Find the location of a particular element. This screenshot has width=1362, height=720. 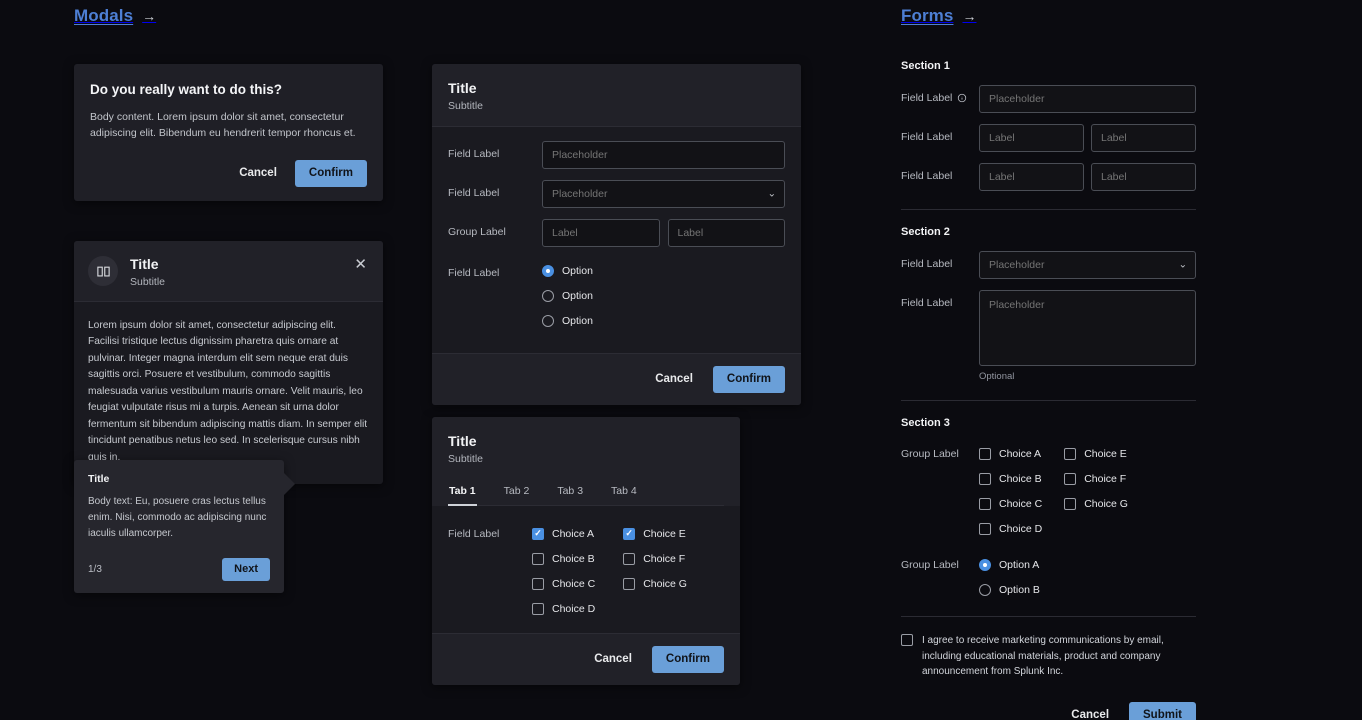

field-label-text: Field Label is located at coordinates (927, 98).